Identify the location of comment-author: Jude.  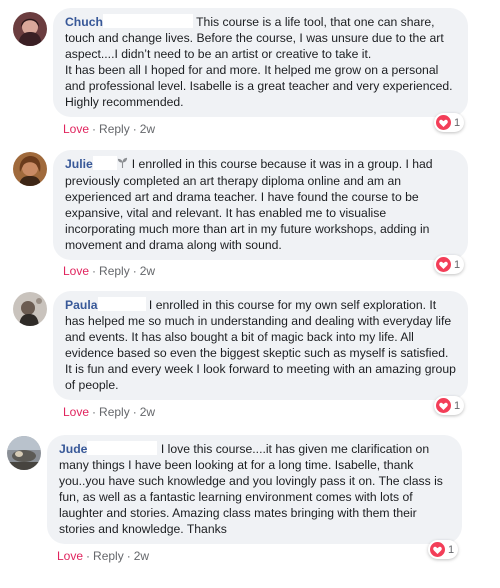
(73, 449).